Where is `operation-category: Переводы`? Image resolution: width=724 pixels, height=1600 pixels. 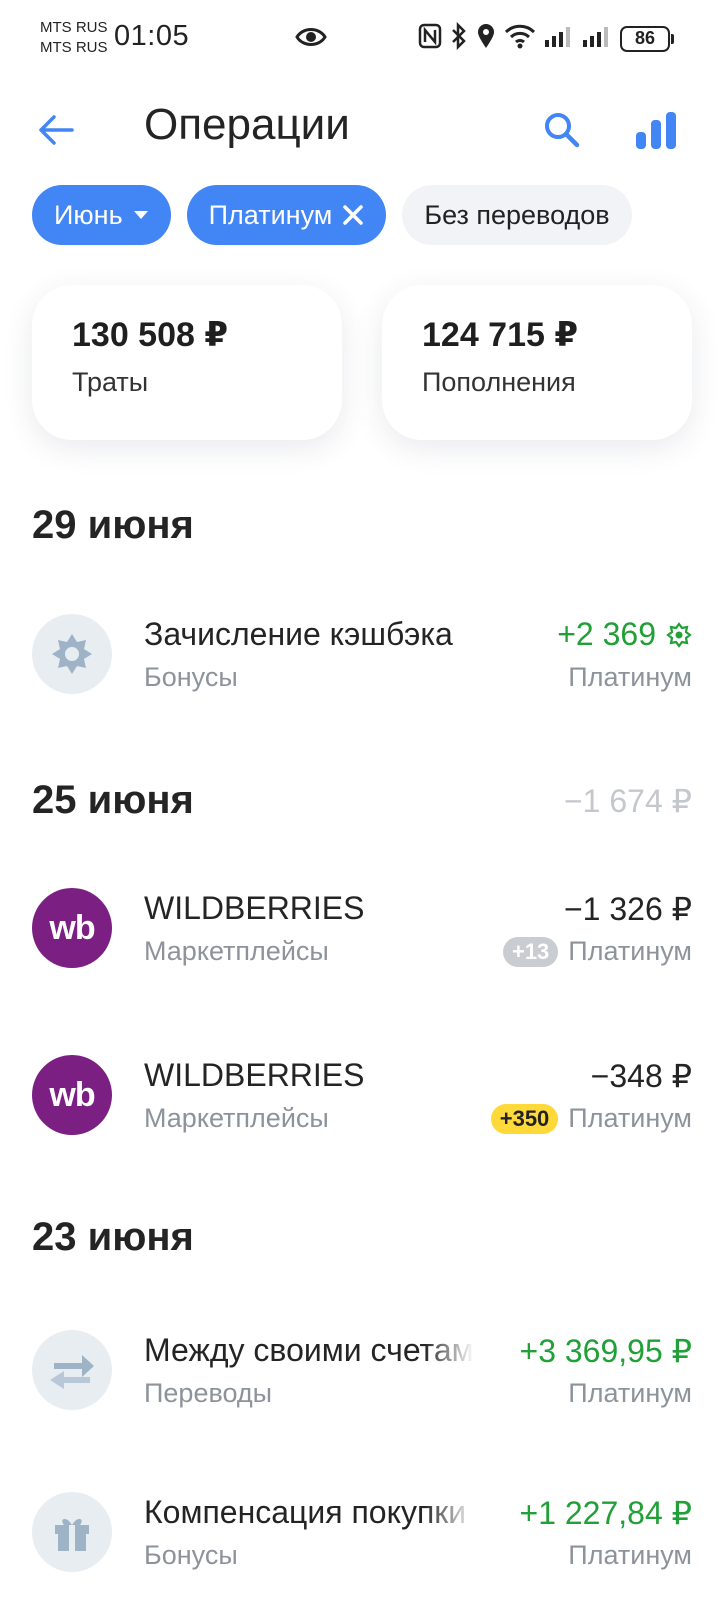 operation-category: Переводы is located at coordinates (208, 1393).